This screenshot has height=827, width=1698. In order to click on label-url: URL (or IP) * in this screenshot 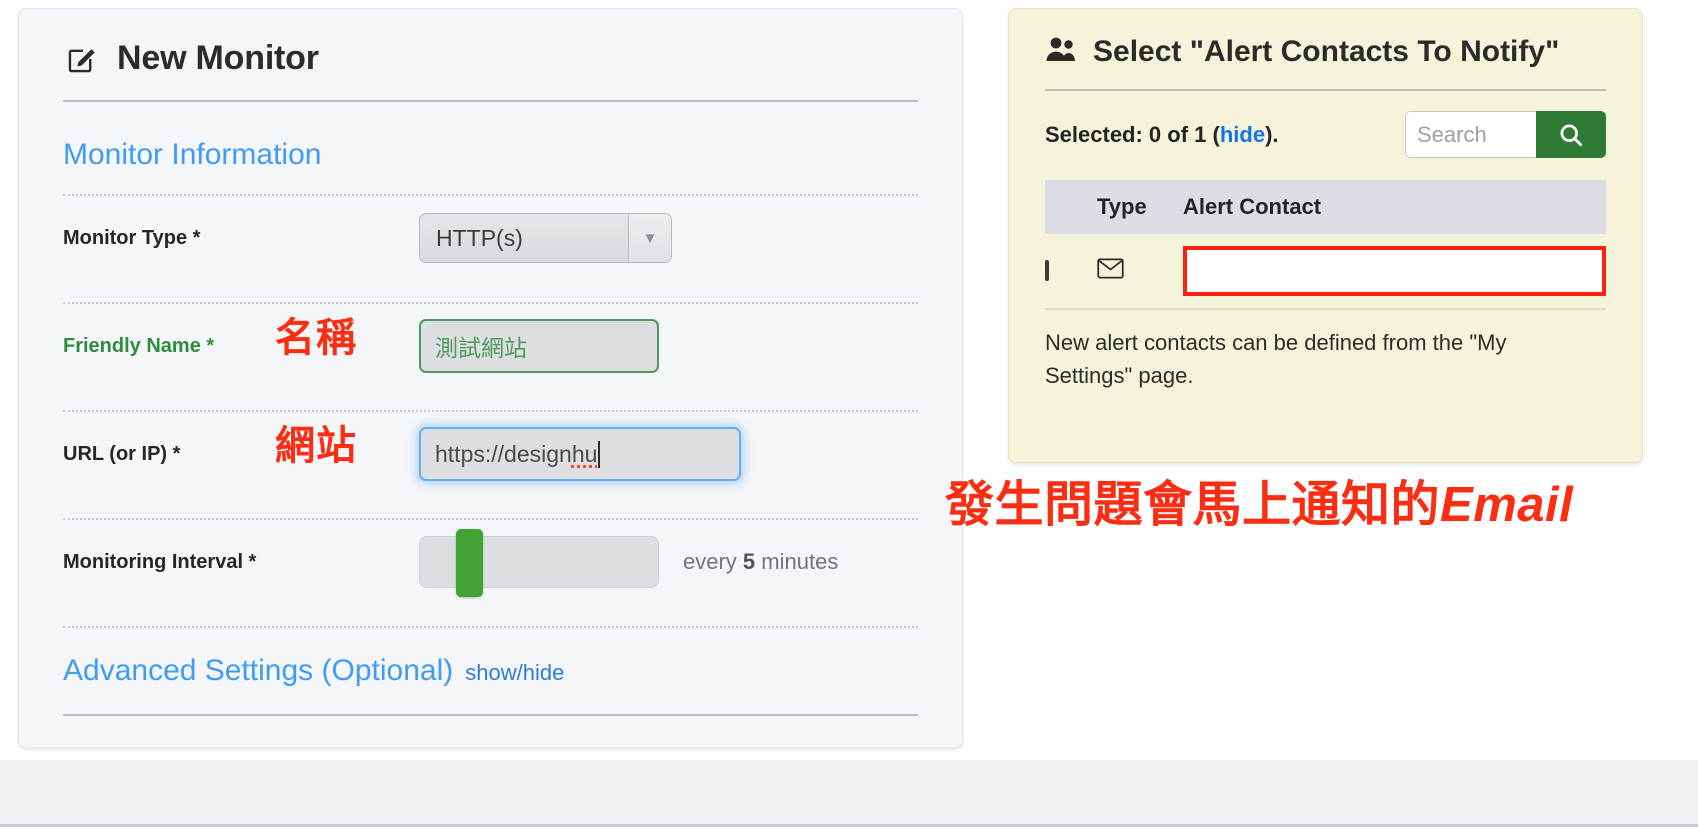, I will do `click(122, 453)`.